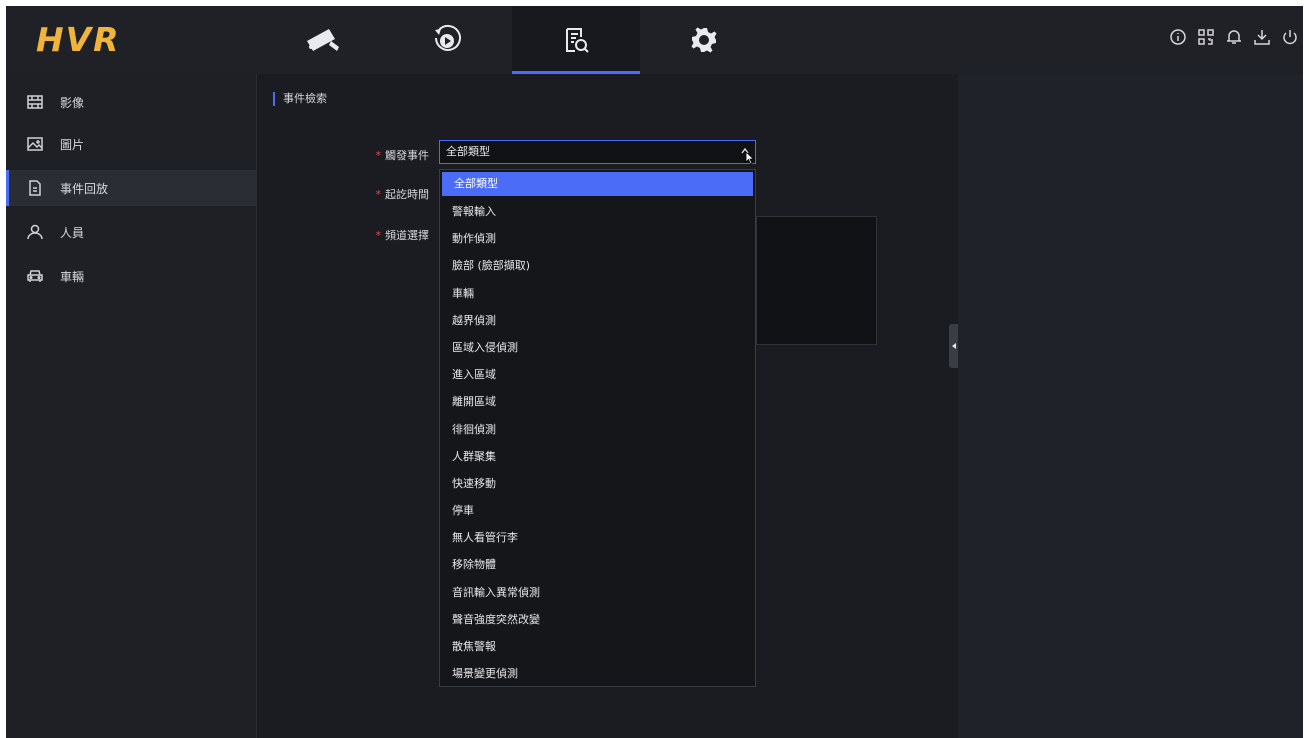 Image resolution: width=1309 pixels, height=738 pixels. What do you see at coordinates (131, 144) in the screenshot?
I see `sidebar-item-pictures: 圖片` at bounding box center [131, 144].